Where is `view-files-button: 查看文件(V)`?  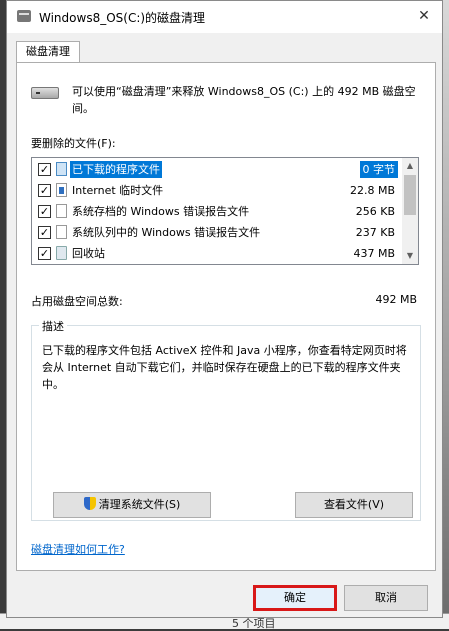
view-files-button: 查看文件(V) is located at coordinates (354, 505).